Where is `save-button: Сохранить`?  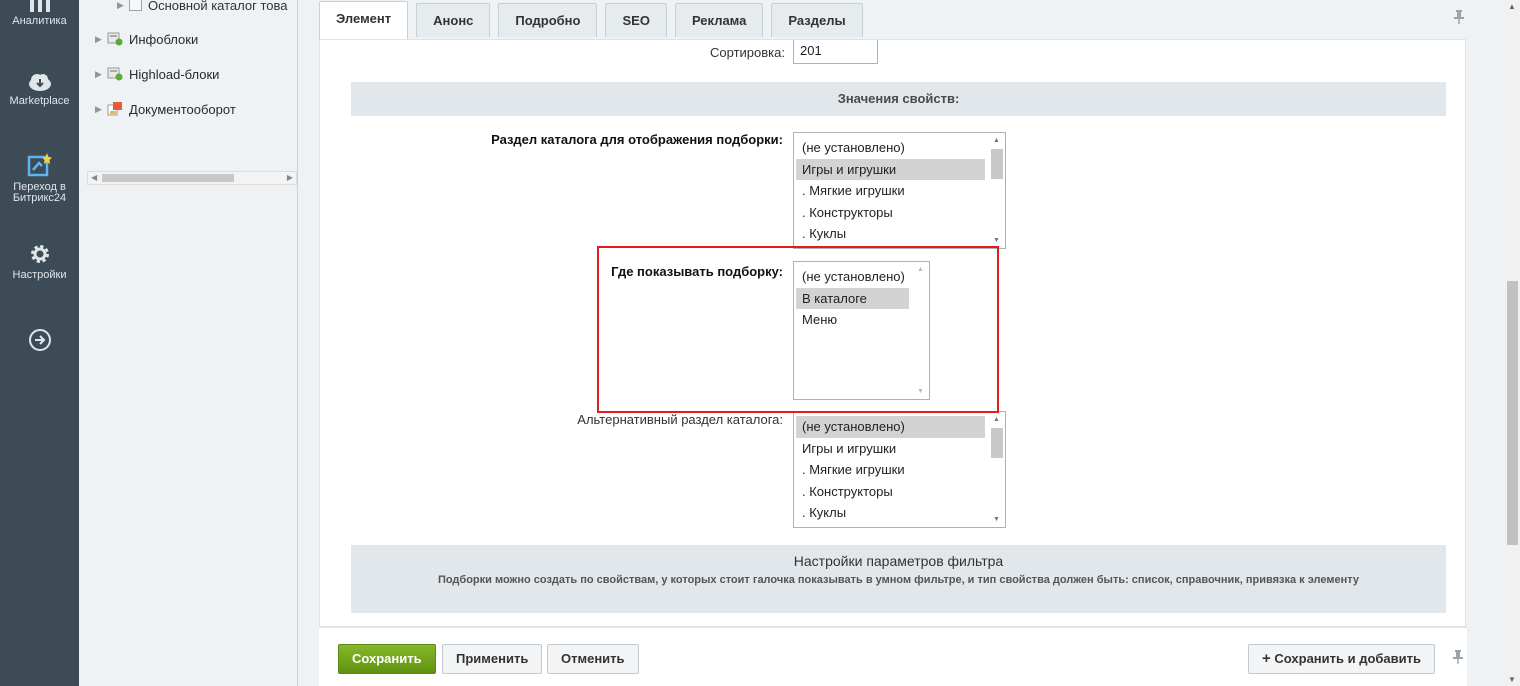 save-button: Сохранить is located at coordinates (387, 659).